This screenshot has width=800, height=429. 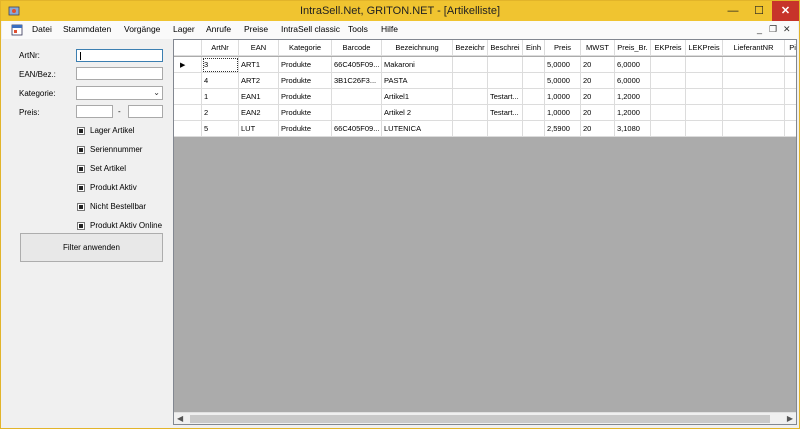 I want to click on chevron-down-icon: ⌄, so click(x=156, y=92).